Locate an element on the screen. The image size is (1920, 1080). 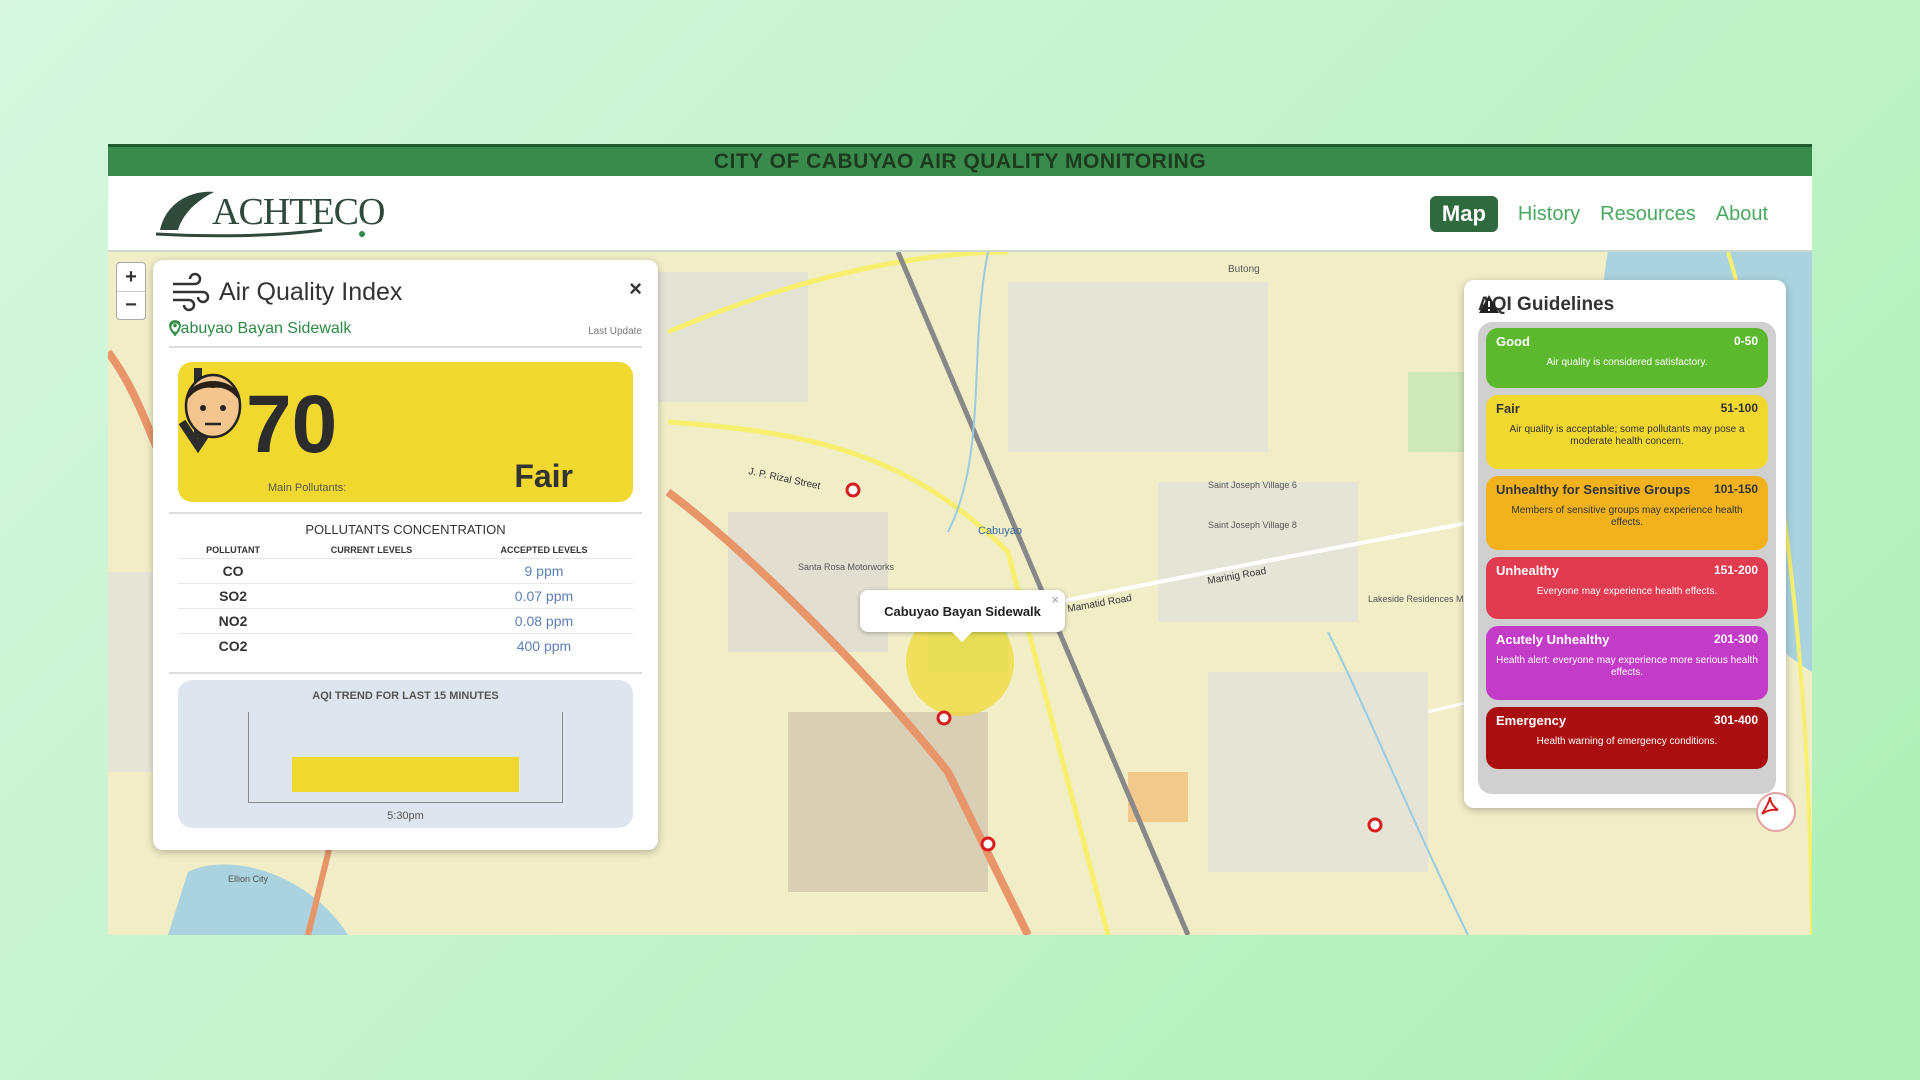
nav-about: About is located at coordinates (1742, 214).